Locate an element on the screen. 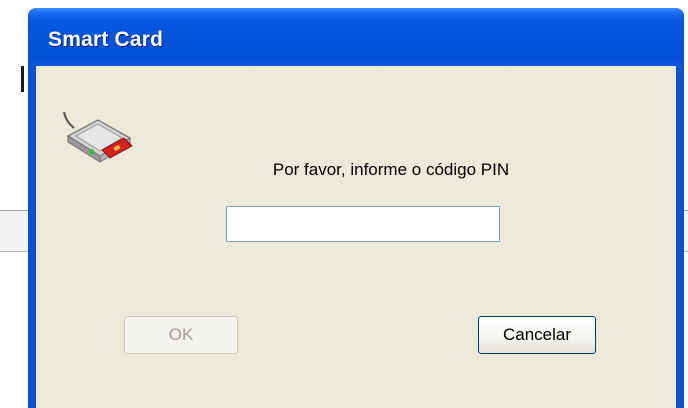 The height and width of the screenshot is (408, 688). cancel-button: Cancelar is located at coordinates (537, 335).